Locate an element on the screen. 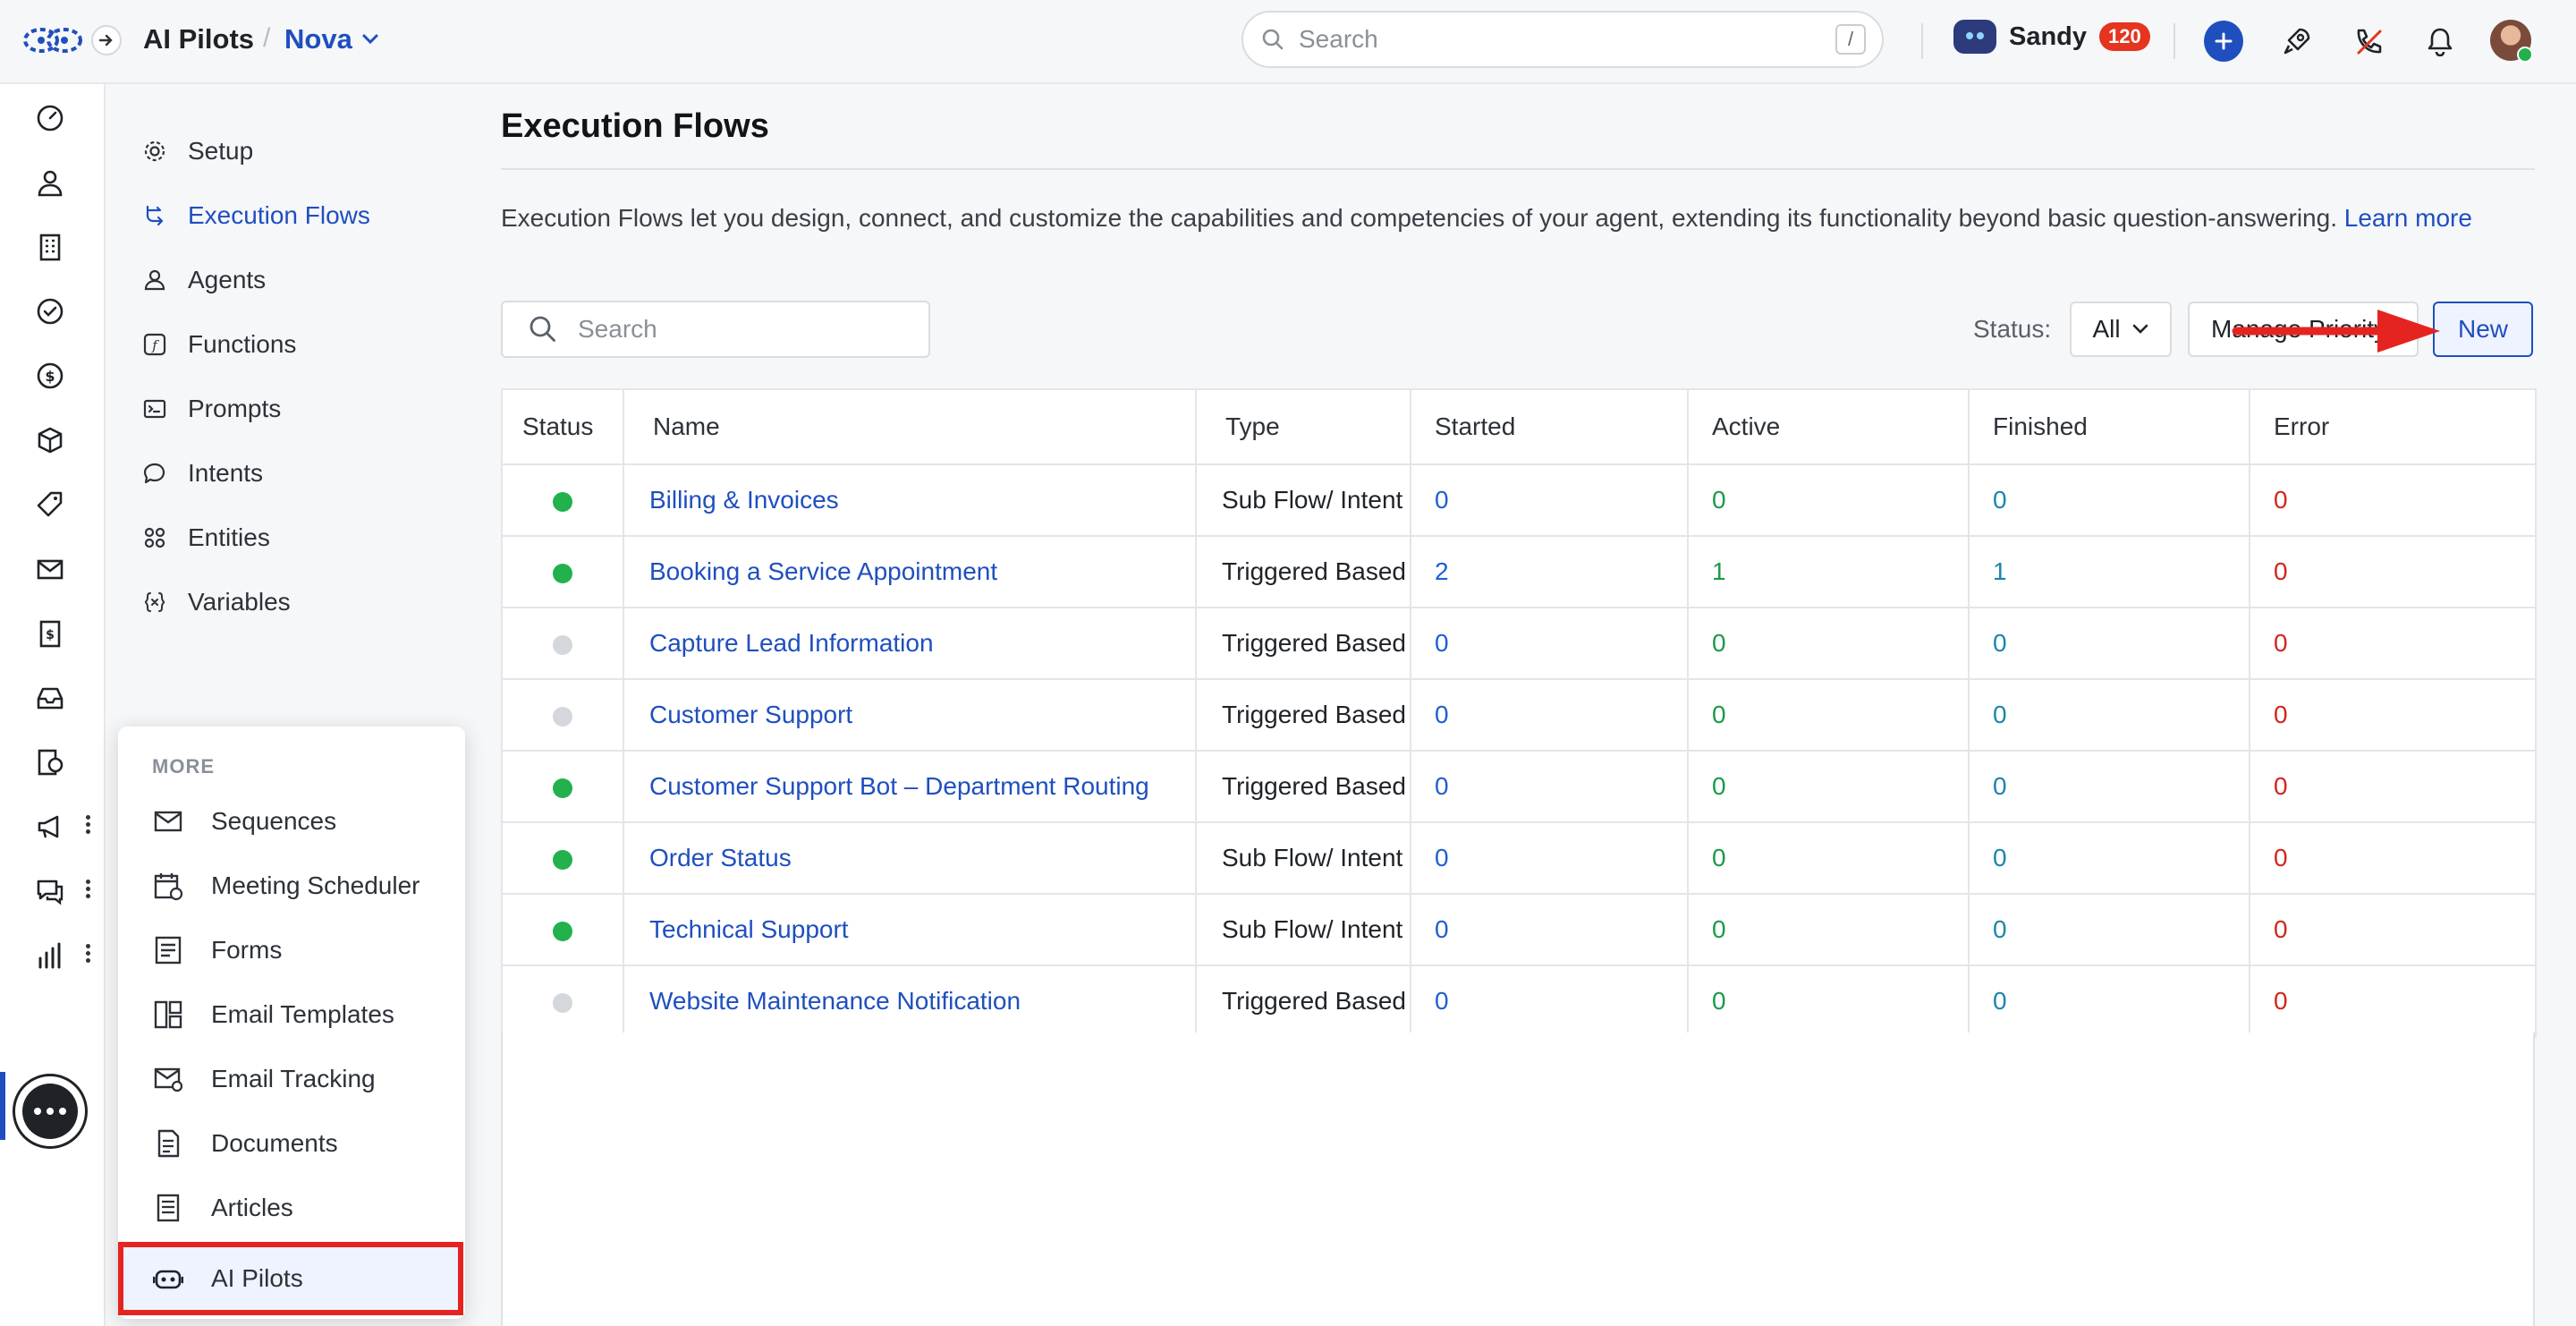 The image size is (2576, 1326). bell-icon is located at coordinates (2440, 41).